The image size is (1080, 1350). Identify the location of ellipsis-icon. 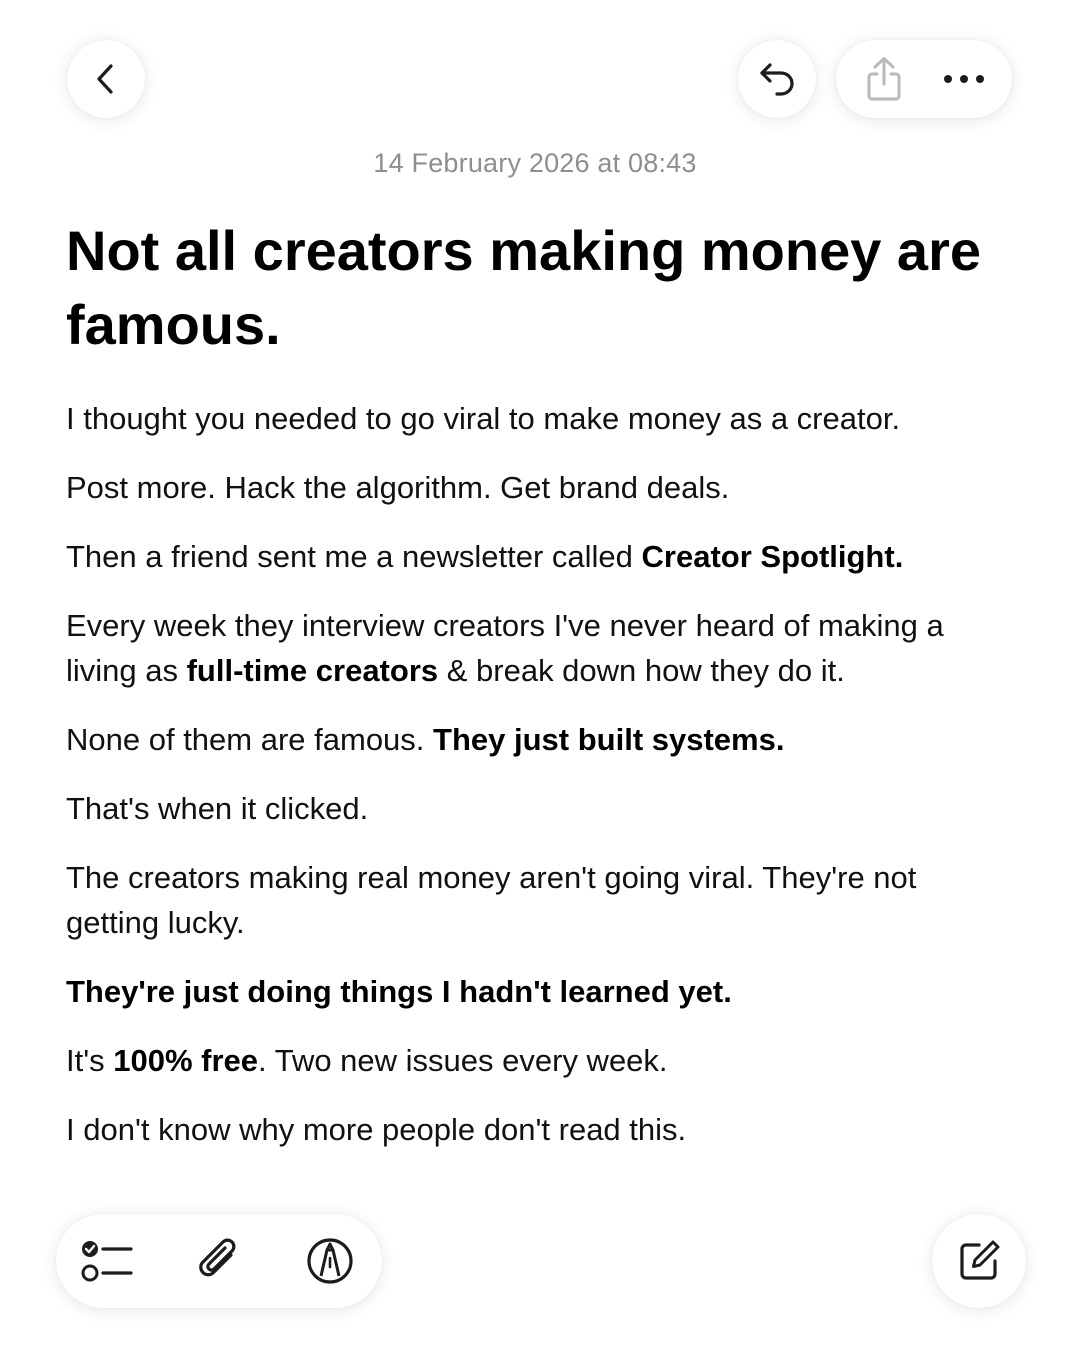
(964, 79).